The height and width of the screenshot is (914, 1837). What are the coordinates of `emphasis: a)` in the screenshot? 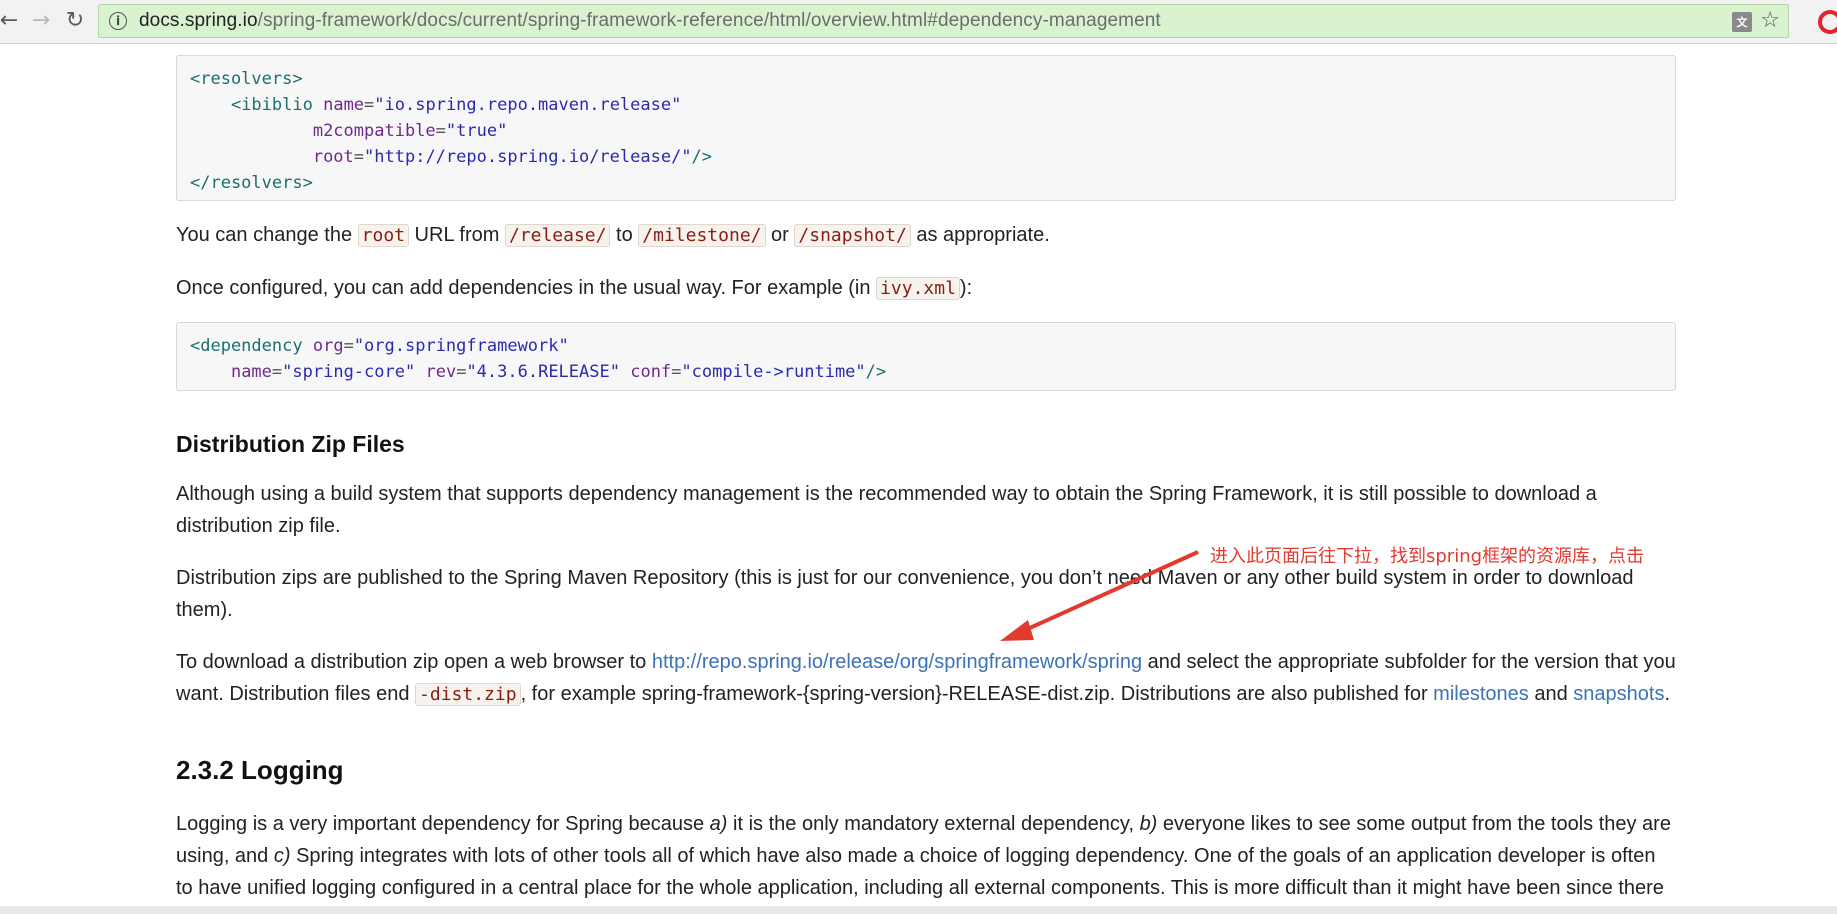 It's located at (718, 824).